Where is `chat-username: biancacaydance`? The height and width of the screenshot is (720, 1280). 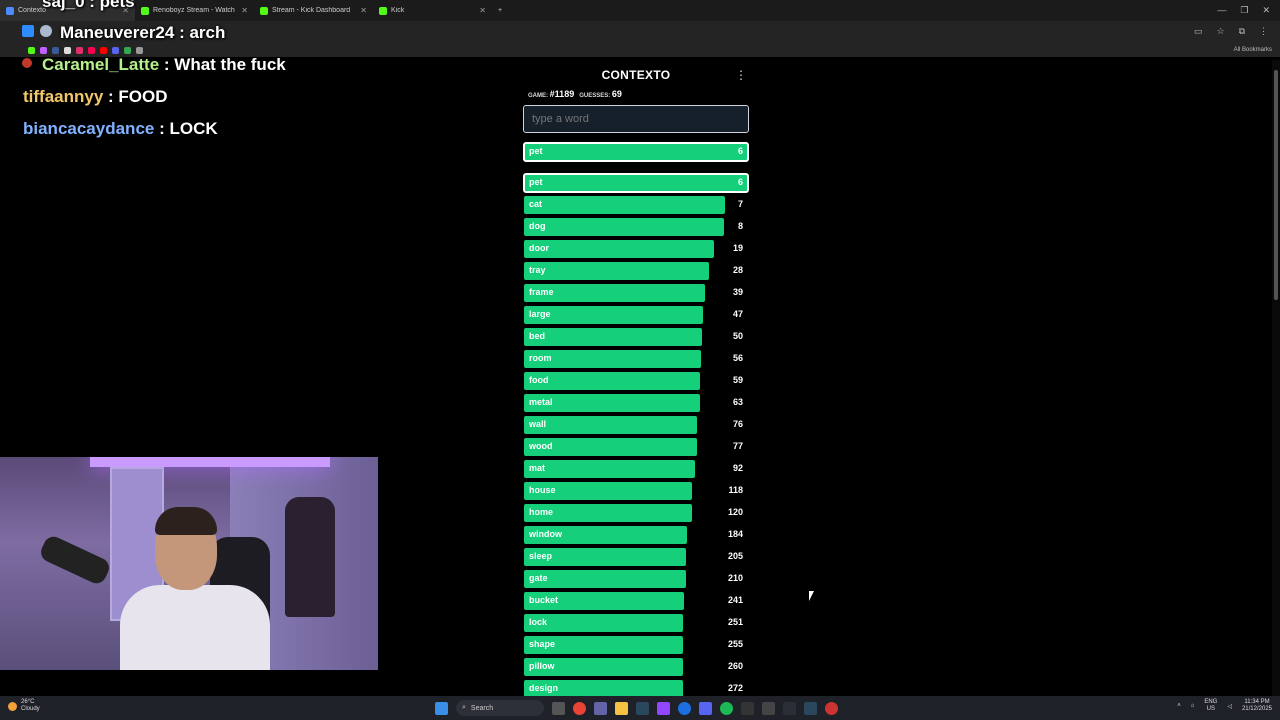 chat-username: biancacaydance is located at coordinates (89, 128).